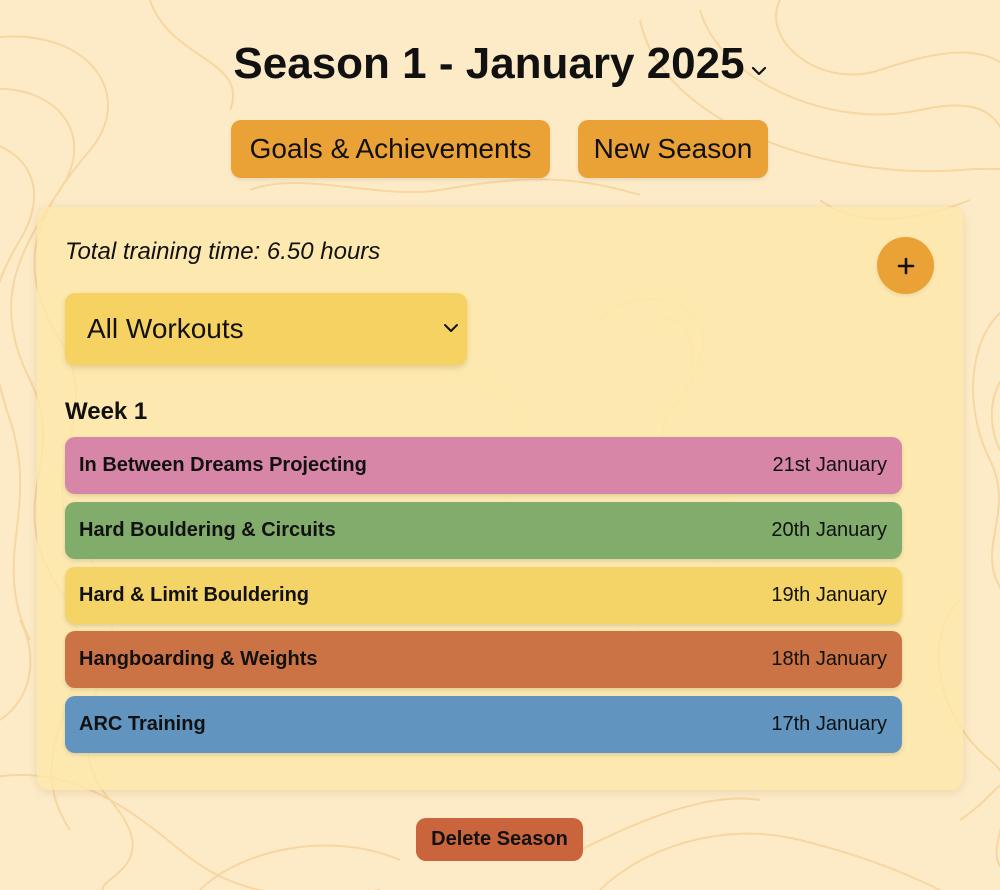 The width and height of the screenshot is (1000, 890). I want to click on add-workout-button, so click(905, 265).